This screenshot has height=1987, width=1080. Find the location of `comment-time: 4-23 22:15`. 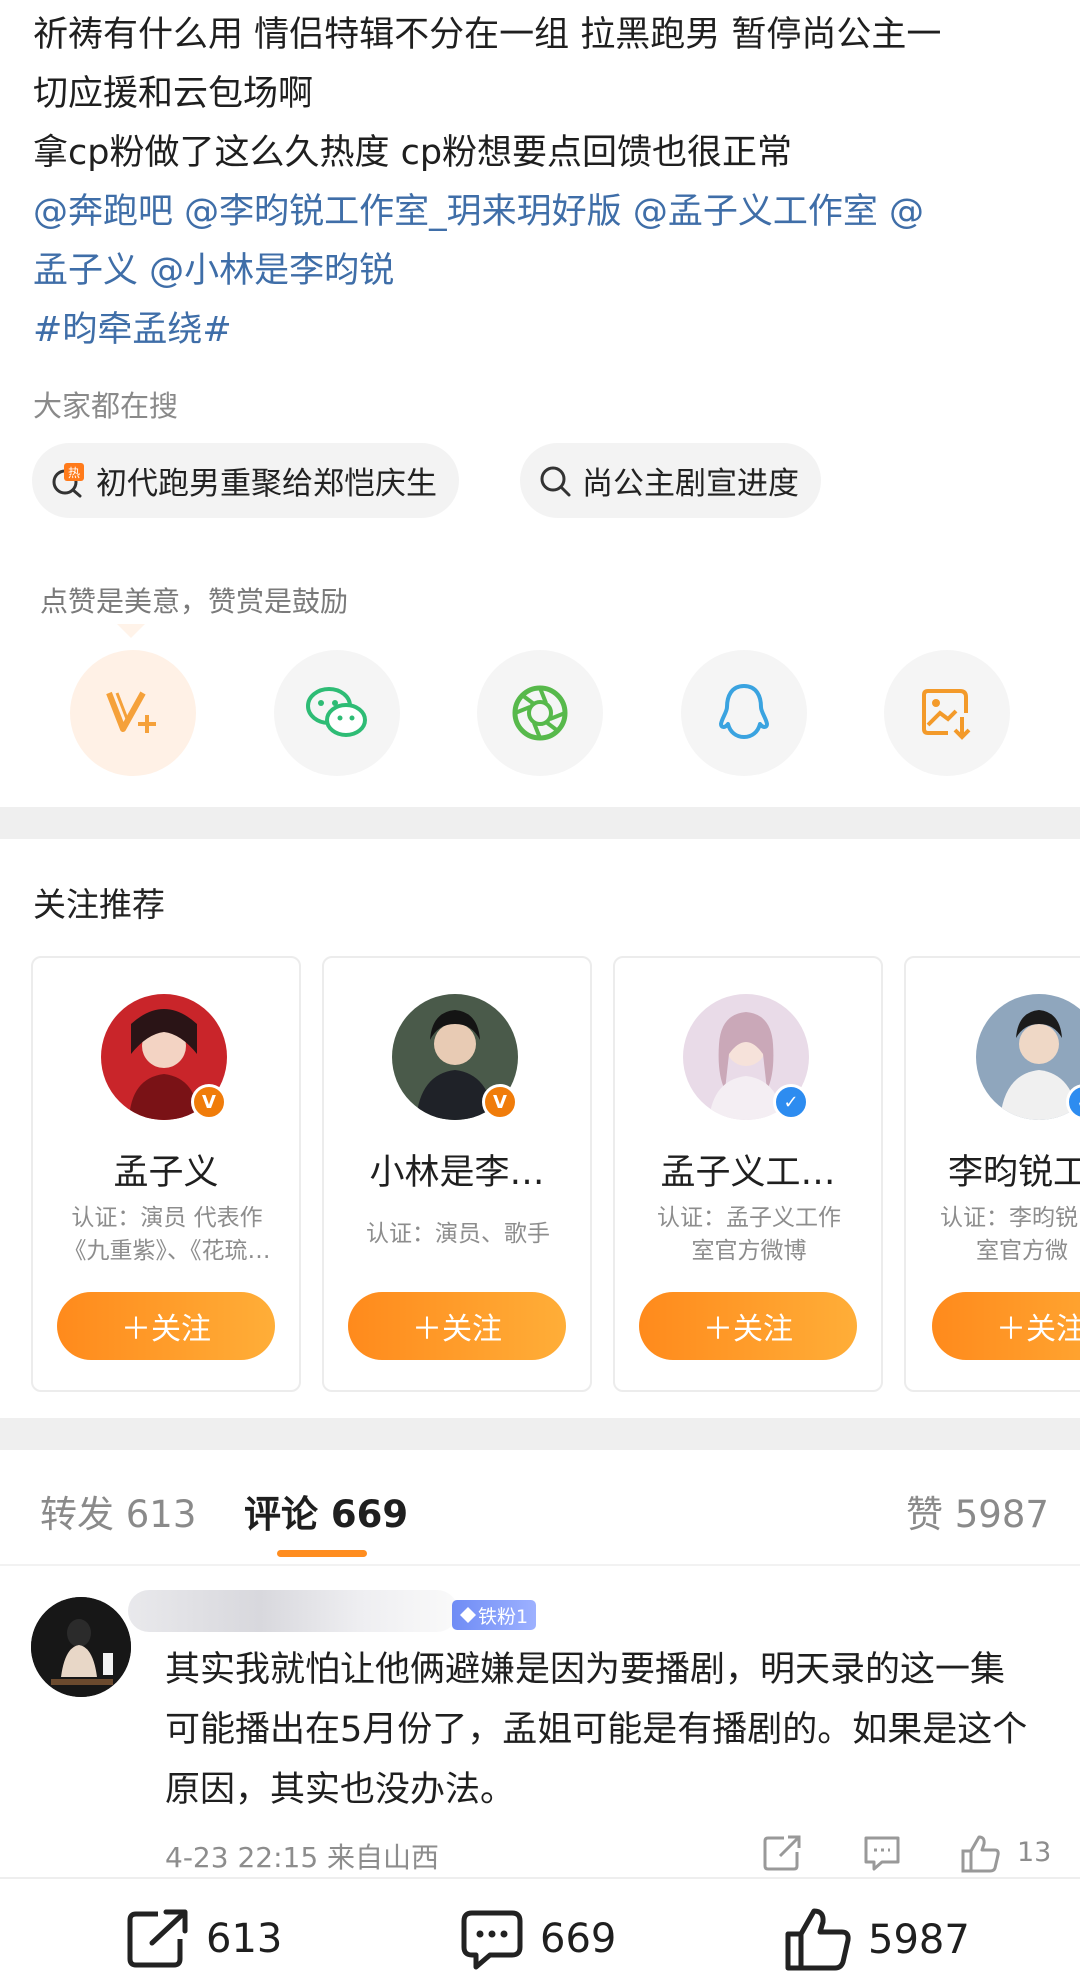

comment-time: 4-23 22:15 is located at coordinates (242, 1857).